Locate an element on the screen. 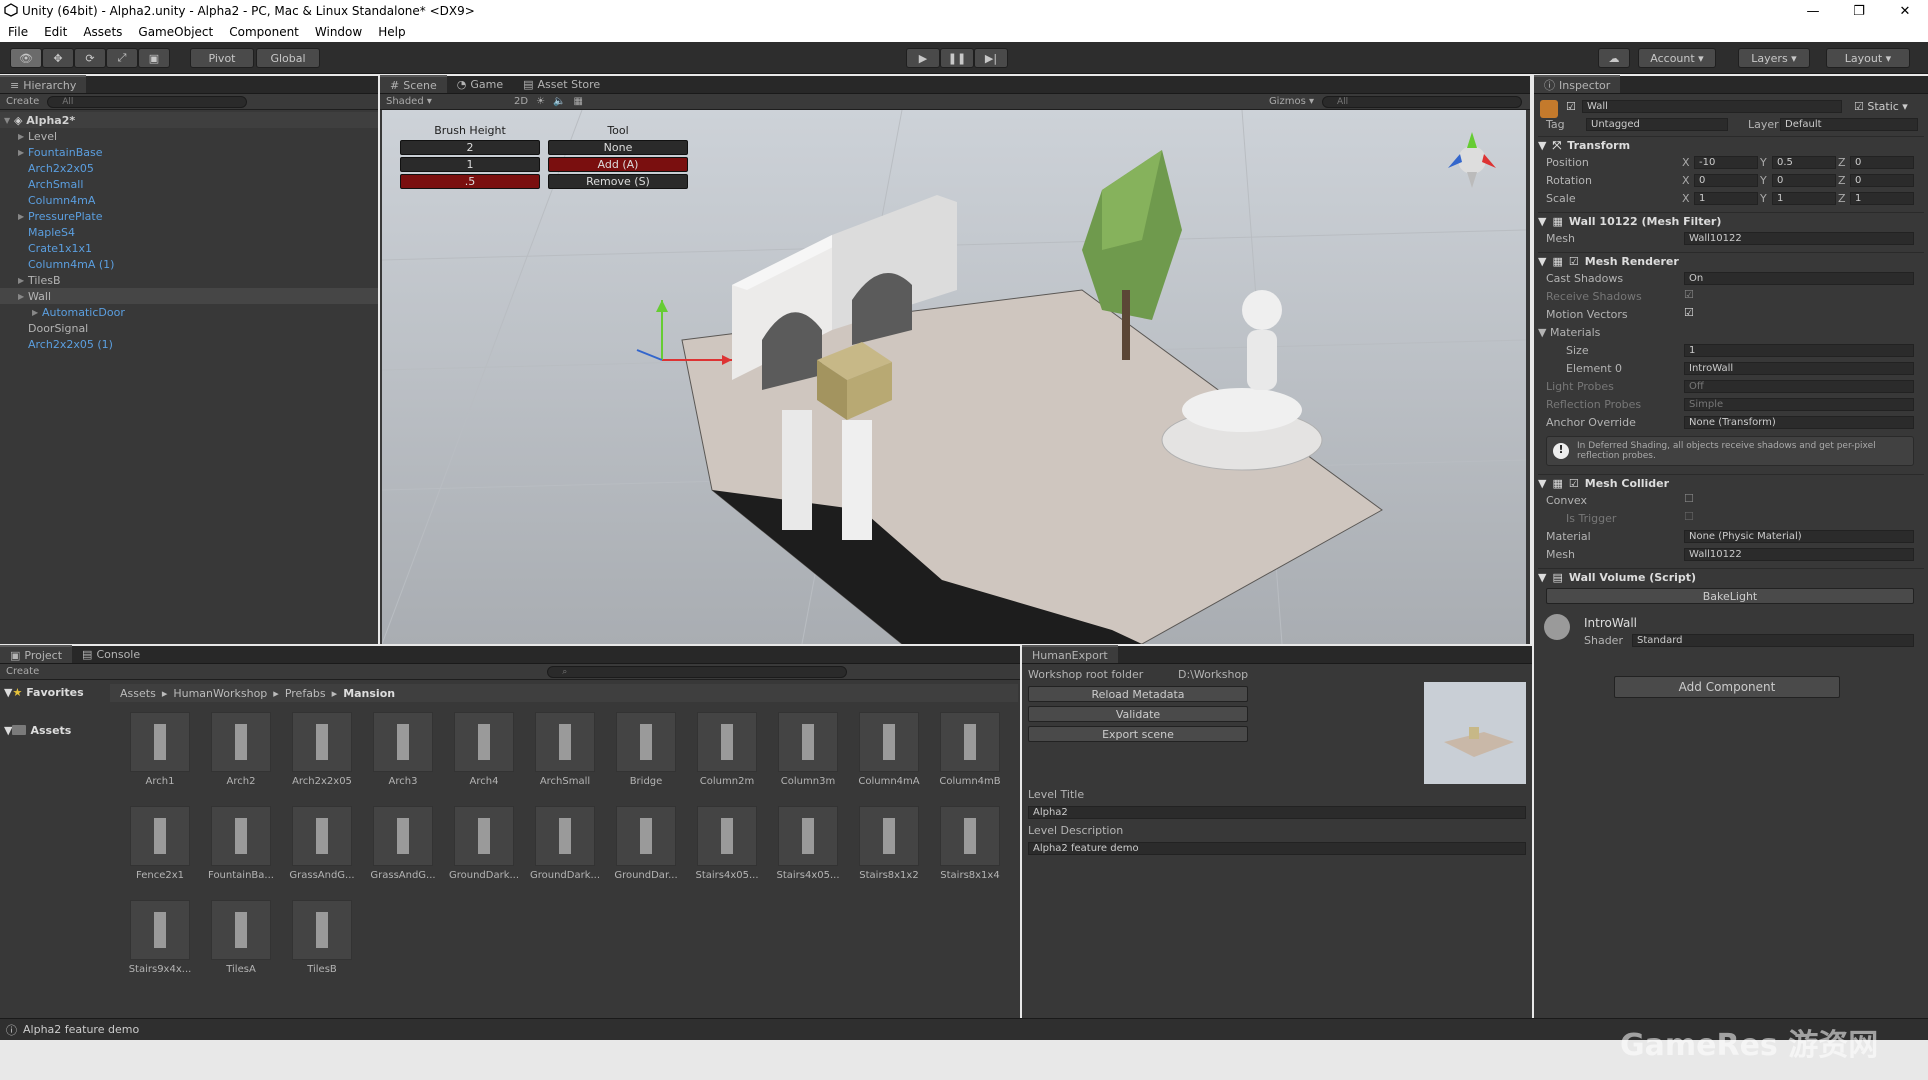 The image size is (1928, 1080). favorites-node: ▼ ★ Favorites is located at coordinates (54, 692).